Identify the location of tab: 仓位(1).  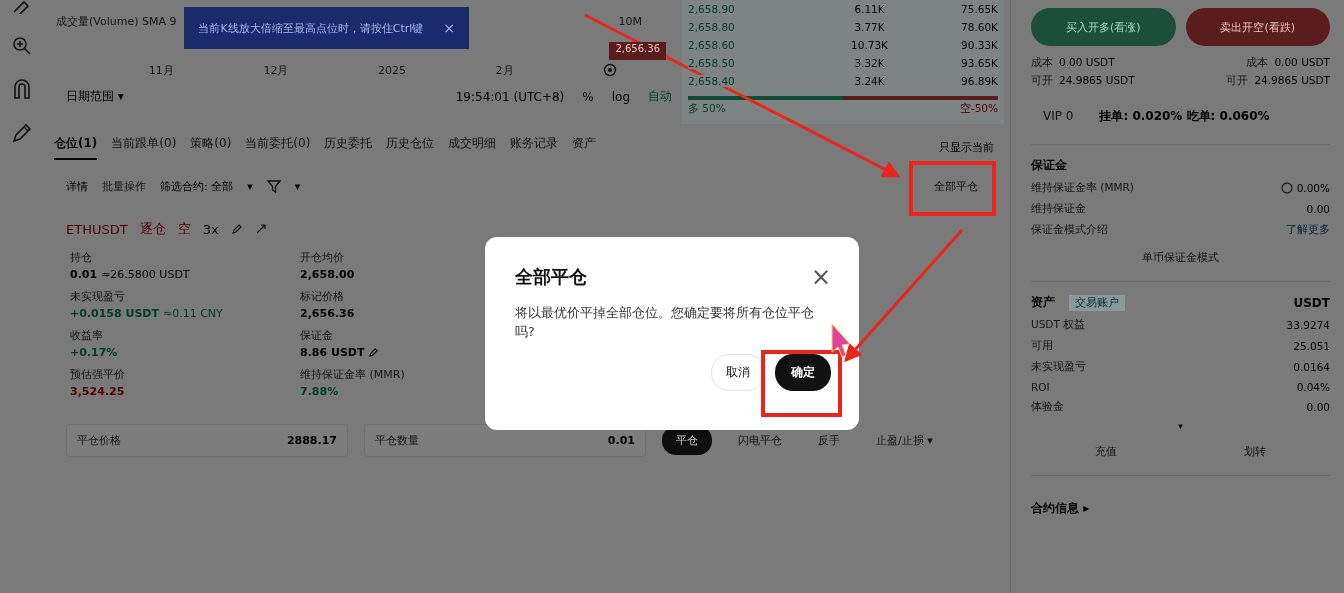
(76, 147).